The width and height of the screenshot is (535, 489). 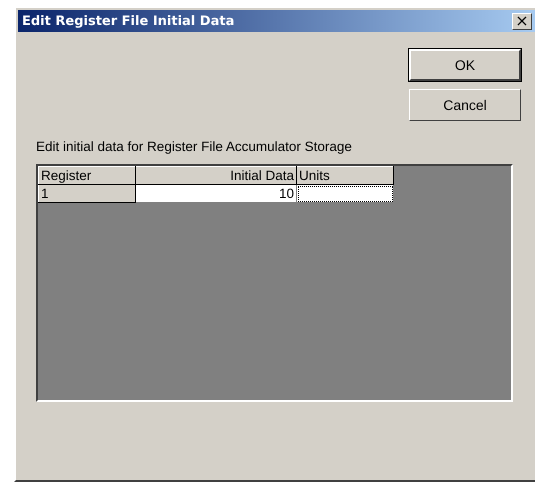 I want to click on table-cell: 10, so click(x=216, y=193).